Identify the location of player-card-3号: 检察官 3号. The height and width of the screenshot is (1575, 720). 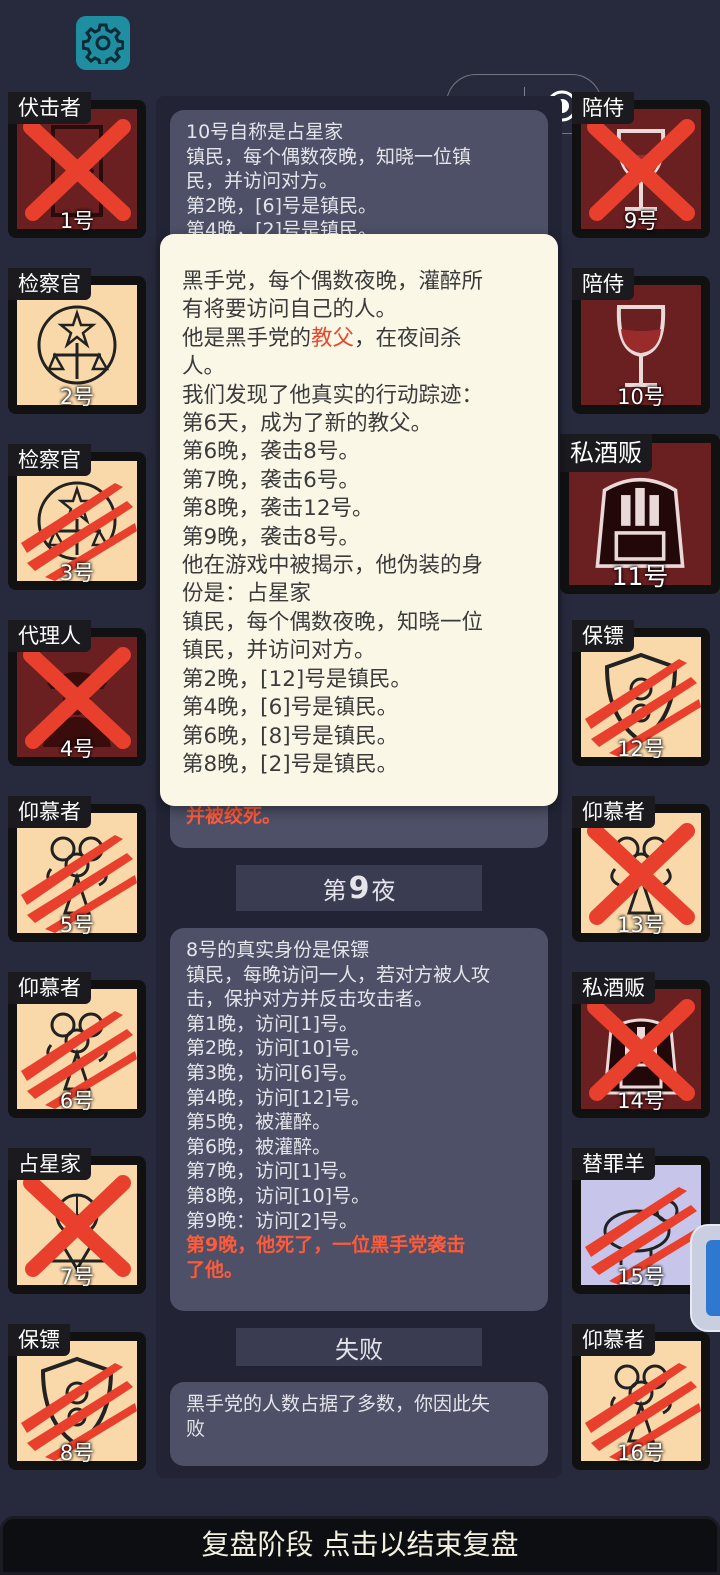
(77, 523).